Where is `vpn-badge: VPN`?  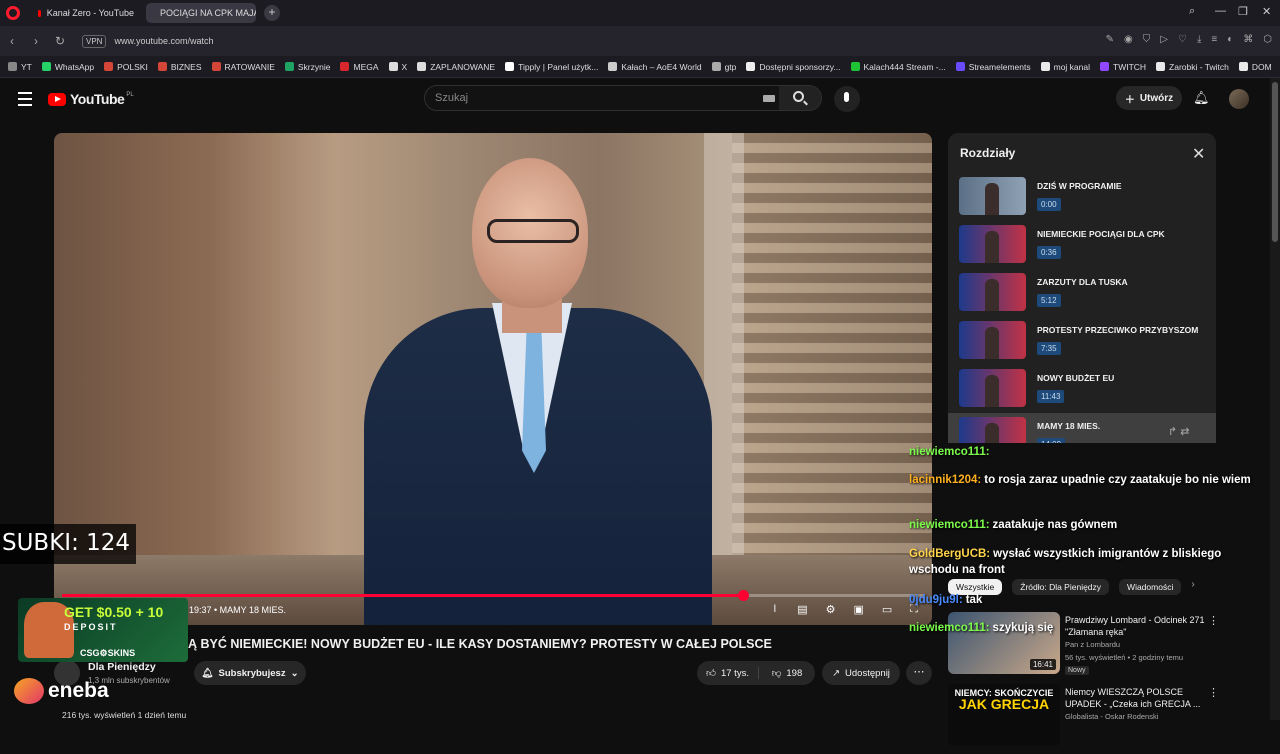
vpn-badge: VPN is located at coordinates (94, 41).